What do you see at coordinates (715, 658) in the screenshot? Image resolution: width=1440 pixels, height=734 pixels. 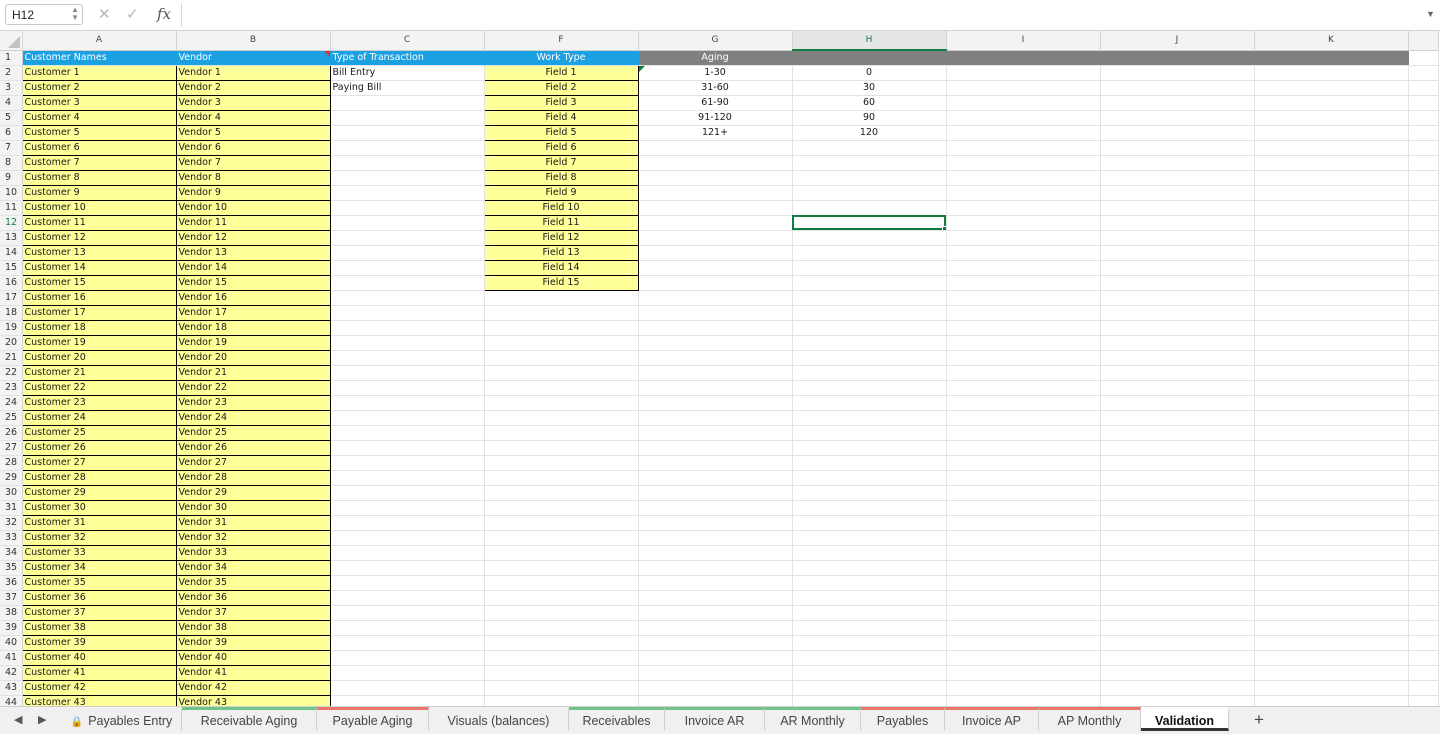 I see `cell-g41` at bounding box center [715, 658].